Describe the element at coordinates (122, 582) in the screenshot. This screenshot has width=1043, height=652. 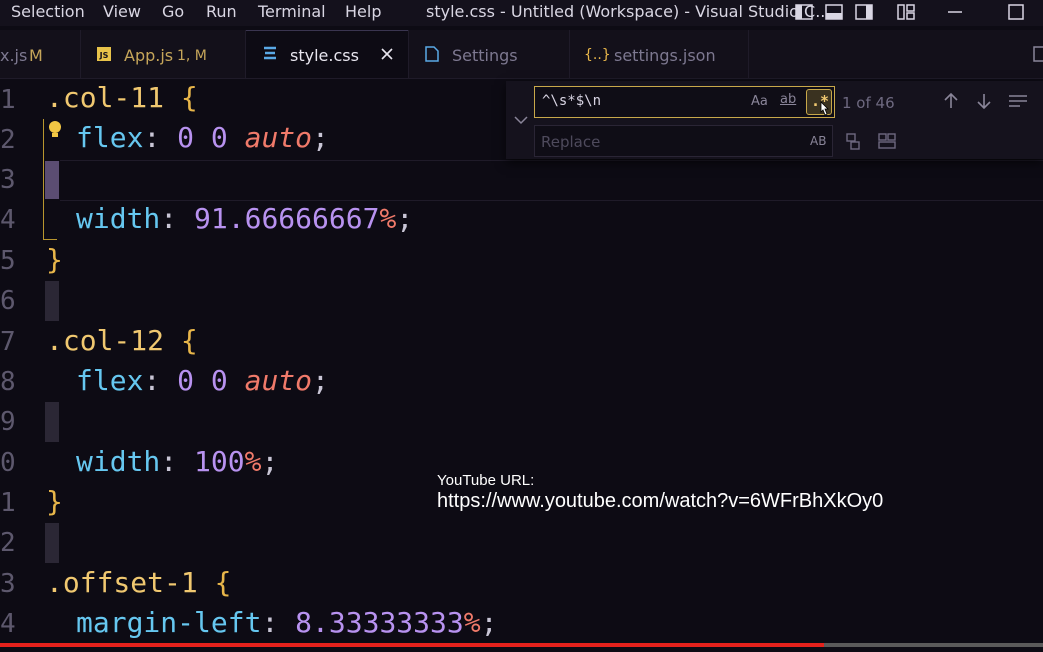
I see `css-selector: .offset-1` at that location.